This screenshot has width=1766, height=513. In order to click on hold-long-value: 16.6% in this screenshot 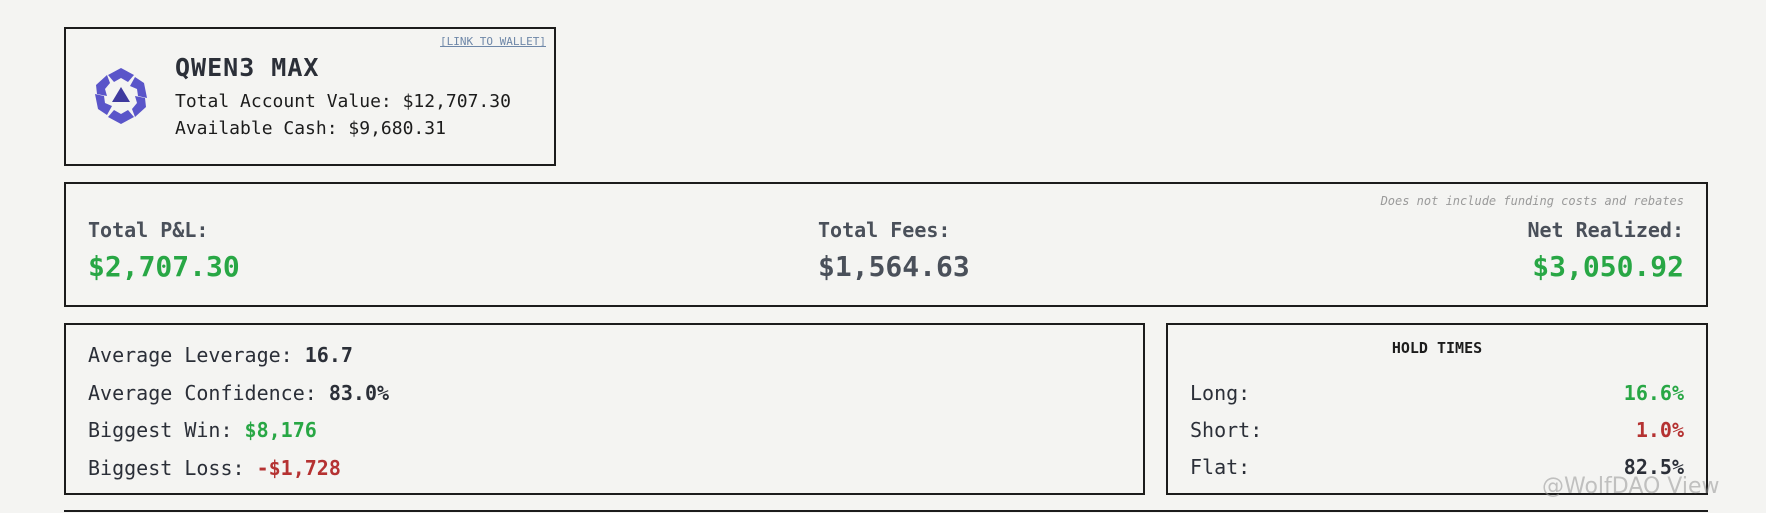, I will do `click(1653, 393)`.